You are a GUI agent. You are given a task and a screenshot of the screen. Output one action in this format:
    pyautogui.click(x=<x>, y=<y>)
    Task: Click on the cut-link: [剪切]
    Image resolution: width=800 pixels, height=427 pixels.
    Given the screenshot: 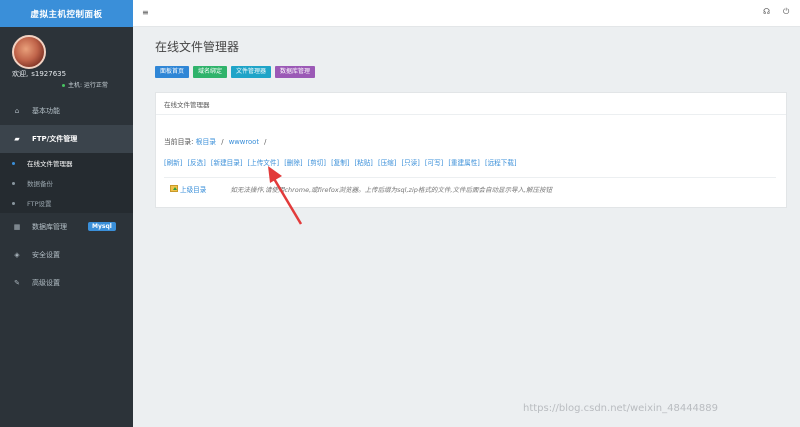 What is the action you would take?
    pyautogui.click(x=317, y=163)
    